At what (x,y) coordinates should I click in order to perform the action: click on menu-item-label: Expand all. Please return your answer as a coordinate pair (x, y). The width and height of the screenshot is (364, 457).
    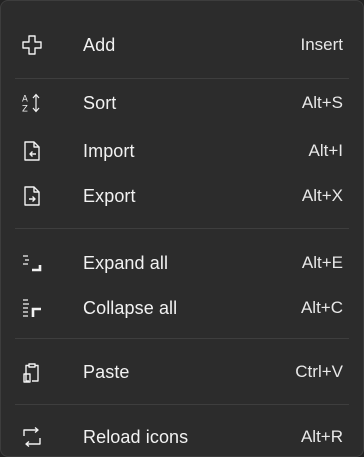
    Looking at the image, I should click on (126, 262).